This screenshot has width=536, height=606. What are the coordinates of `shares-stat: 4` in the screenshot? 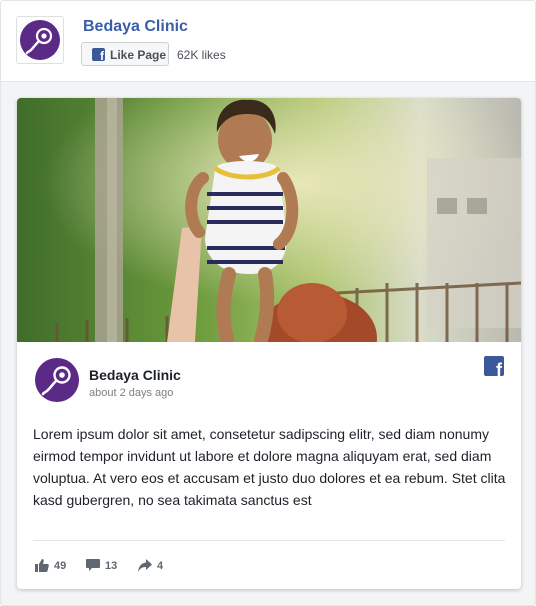 It's located at (158, 566).